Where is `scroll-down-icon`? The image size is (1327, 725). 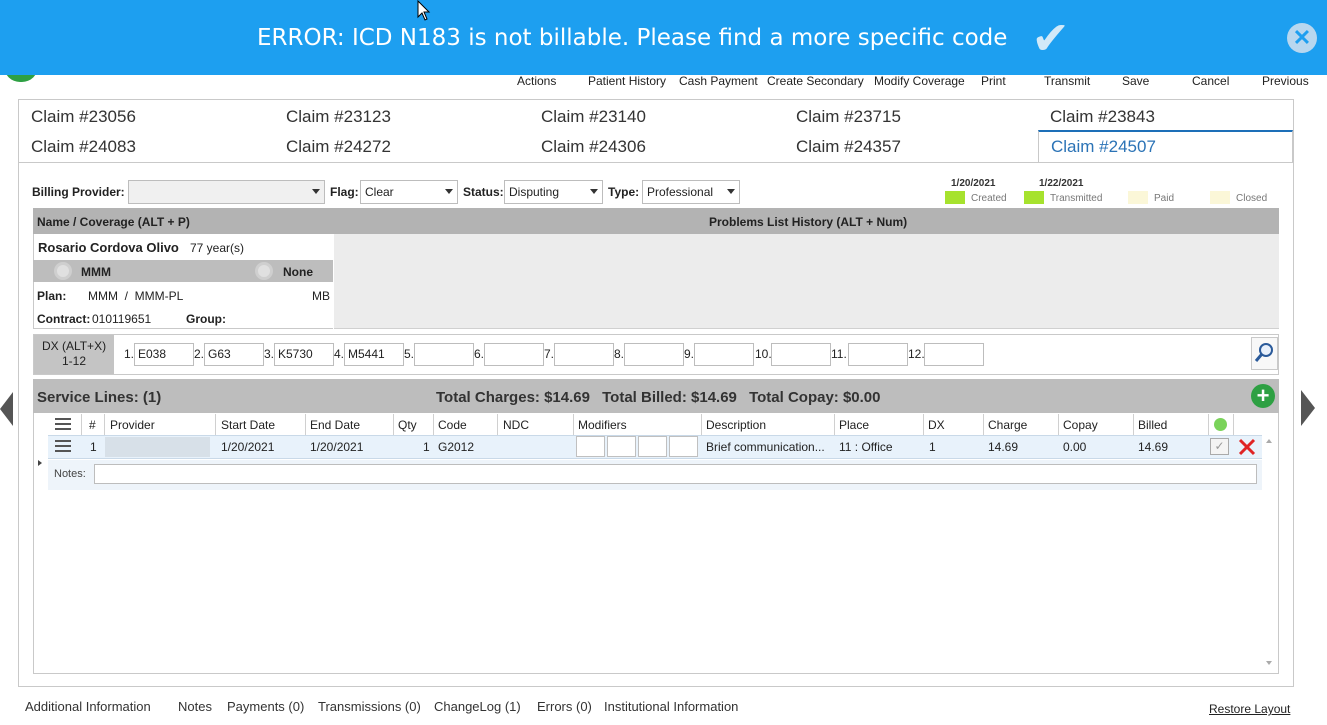 scroll-down-icon is located at coordinates (1269, 663).